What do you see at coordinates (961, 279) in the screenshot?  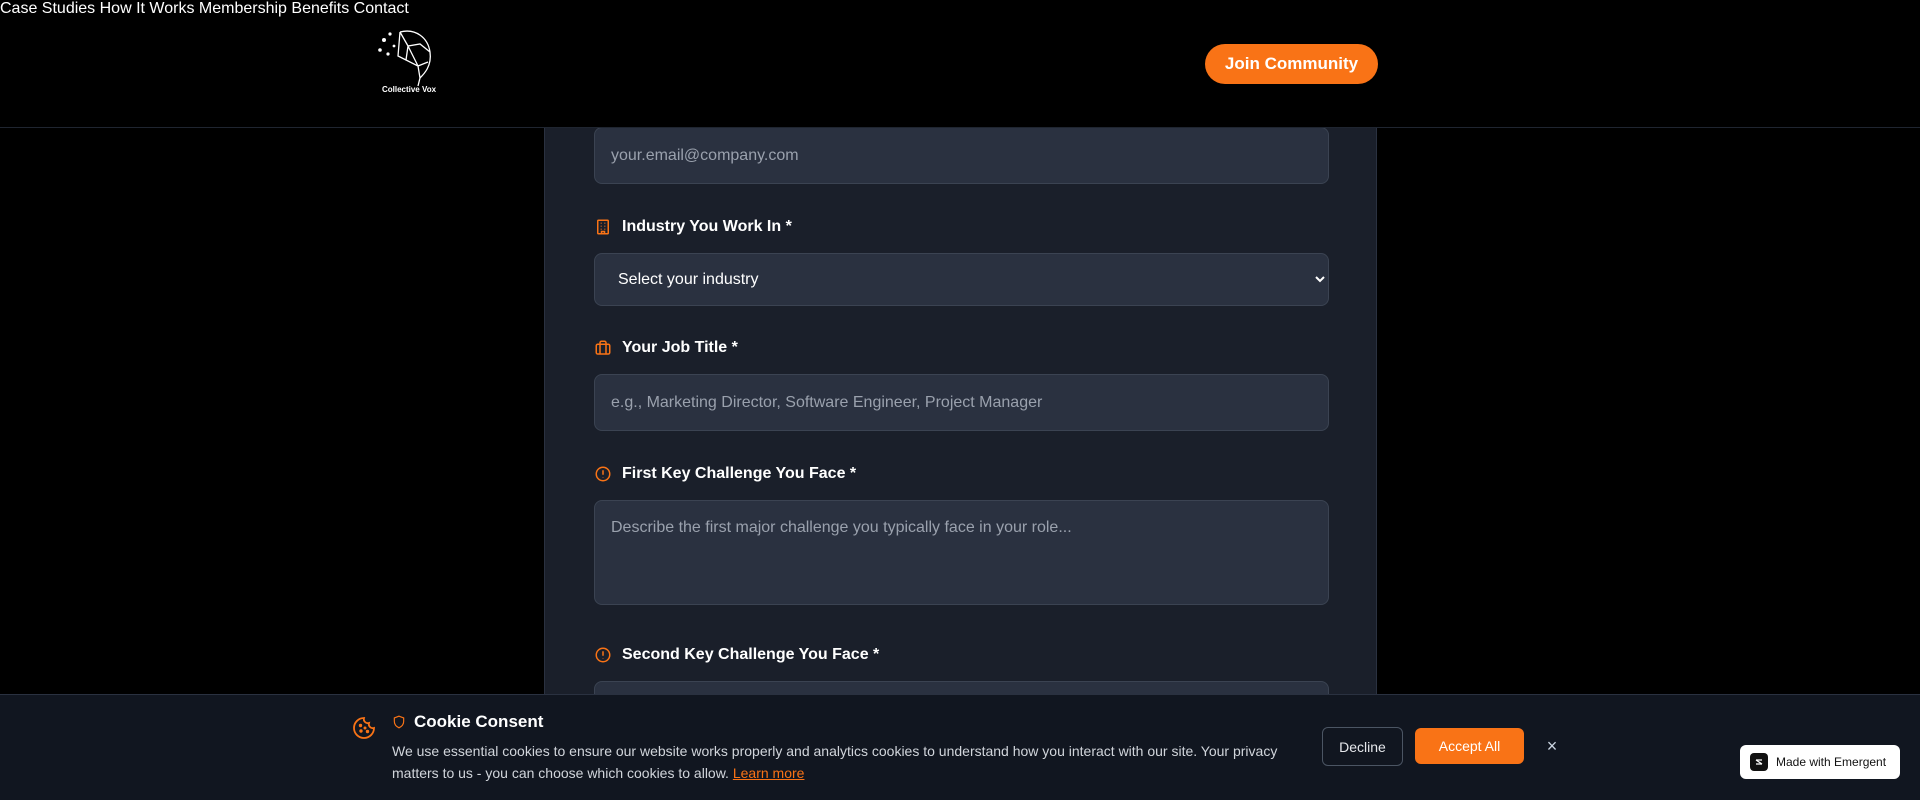 I see `industry-select: Select your industry` at bounding box center [961, 279].